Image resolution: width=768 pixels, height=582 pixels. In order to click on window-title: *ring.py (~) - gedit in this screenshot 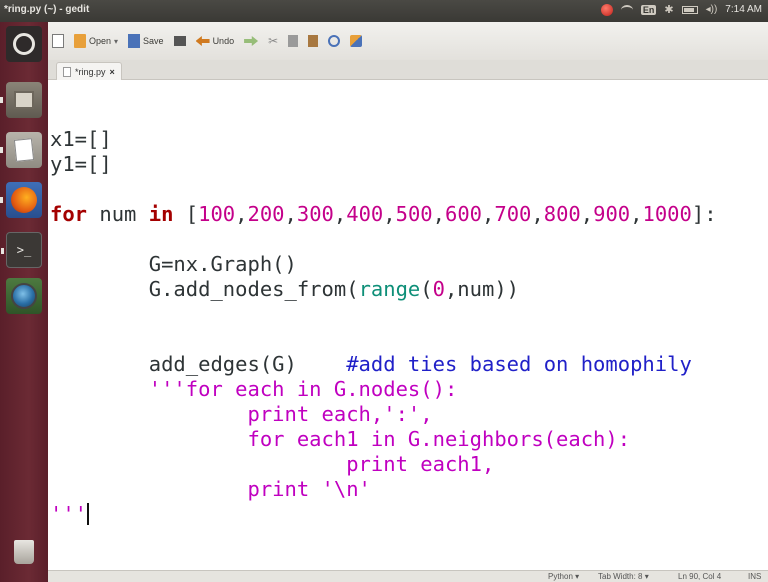, I will do `click(47, 9)`.